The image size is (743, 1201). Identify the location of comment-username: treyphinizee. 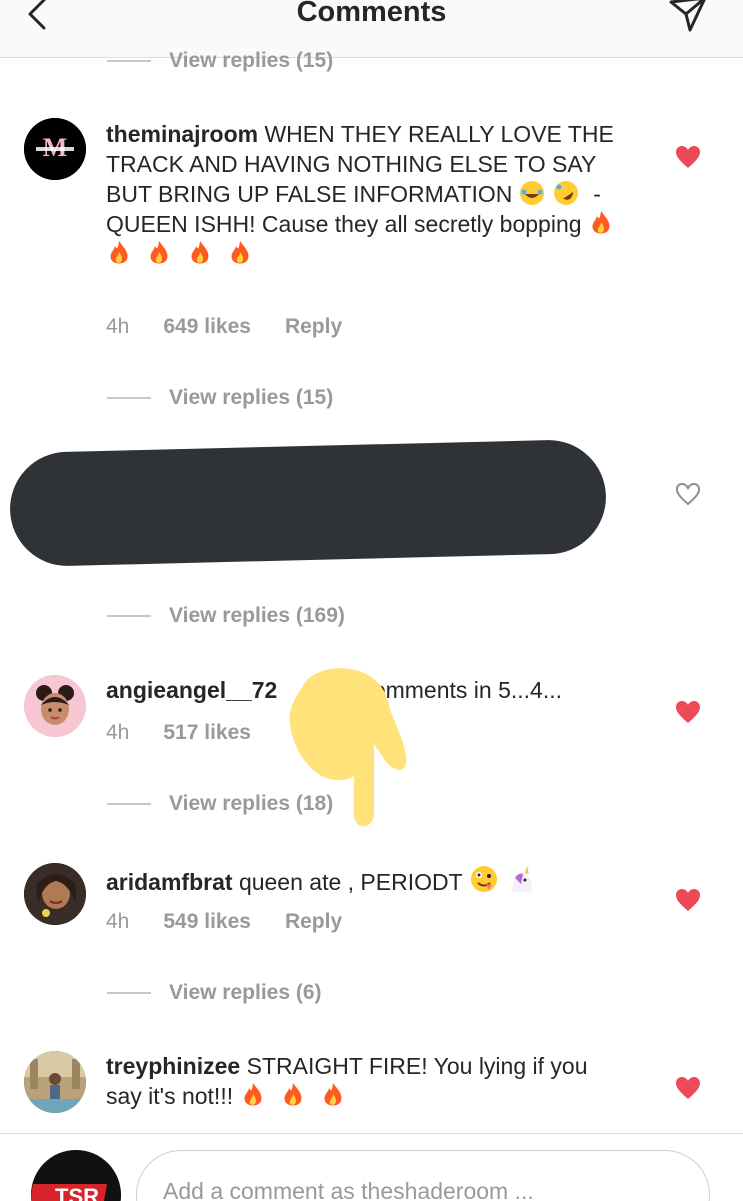
(173, 1066).